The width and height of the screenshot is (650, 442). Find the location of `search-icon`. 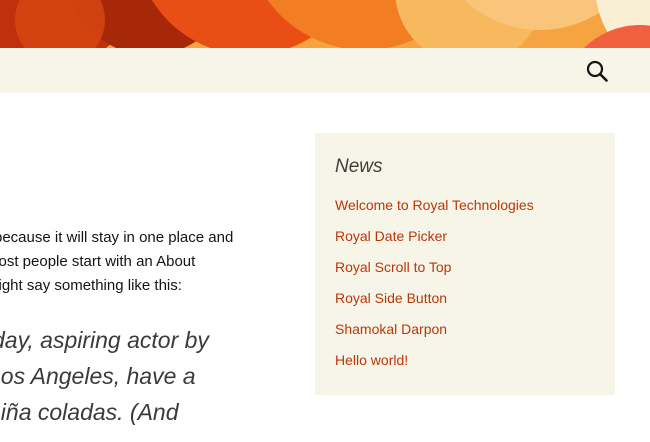

search-icon is located at coordinates (597, 71).